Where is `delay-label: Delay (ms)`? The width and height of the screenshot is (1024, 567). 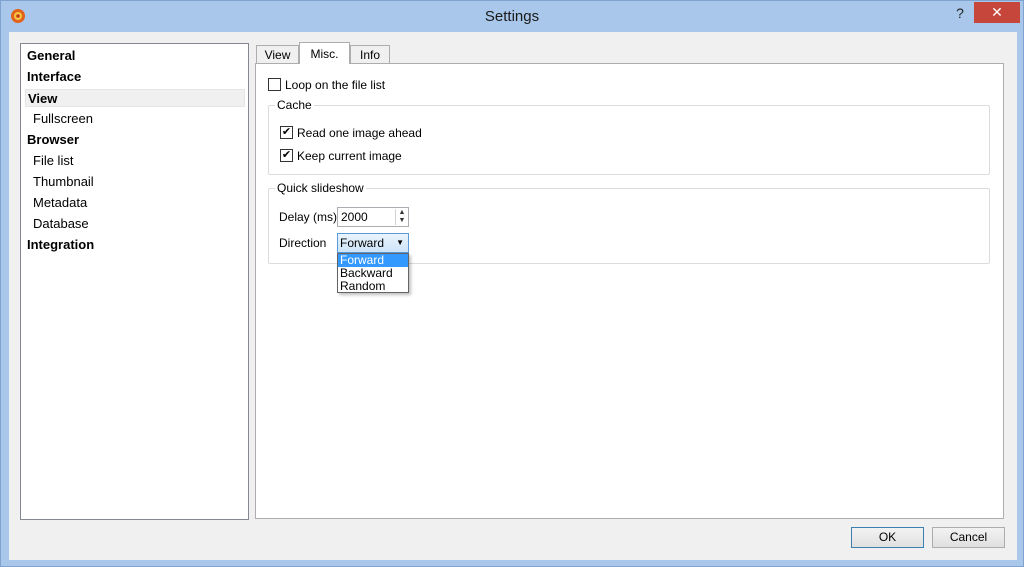 delay-label: Delay (ms) is located at coordinates (308, 217).